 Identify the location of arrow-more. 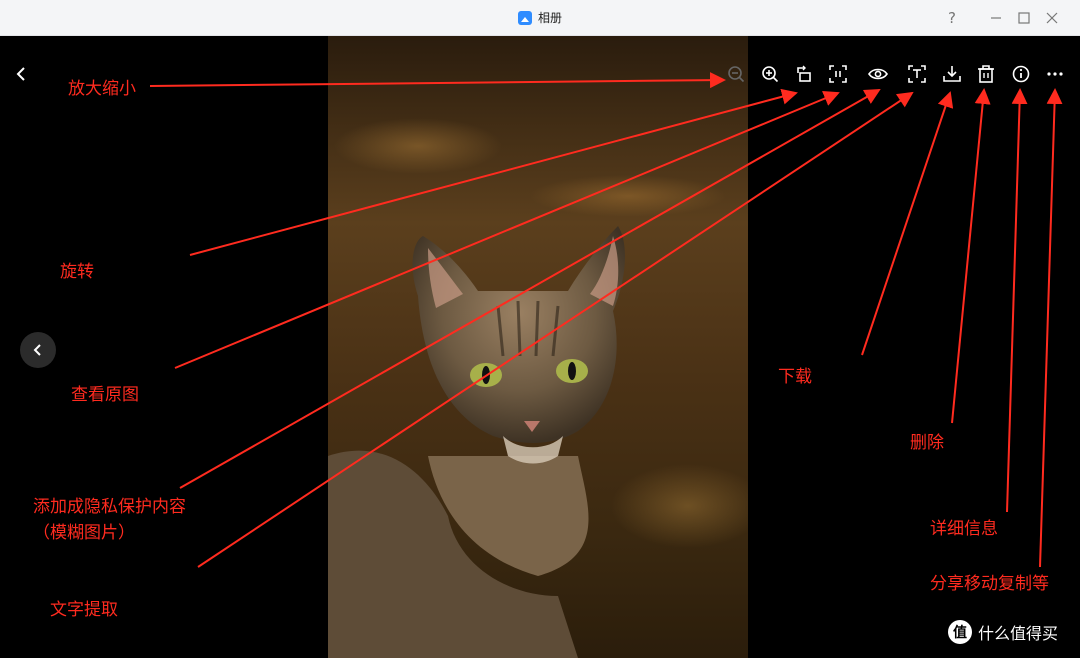
(1051, 328).